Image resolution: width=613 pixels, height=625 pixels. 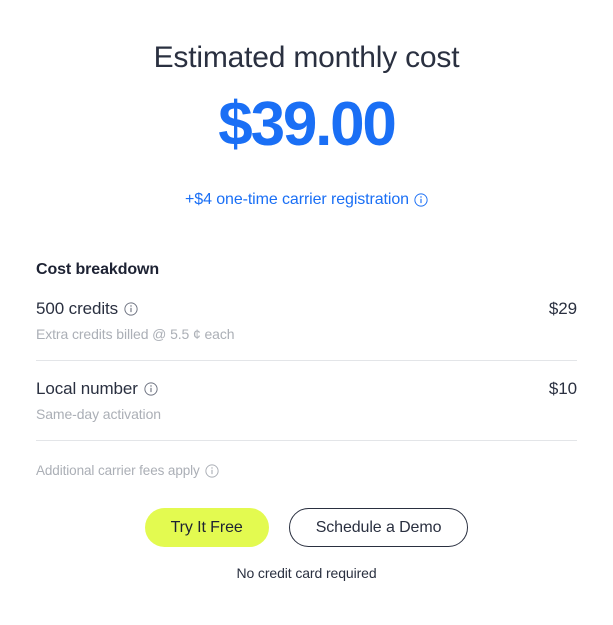 What do you see at coordinates (98, 414) in the screenshot?
I see `line-item-sublabel: Same-day activation` at bounding box center [98, 414].